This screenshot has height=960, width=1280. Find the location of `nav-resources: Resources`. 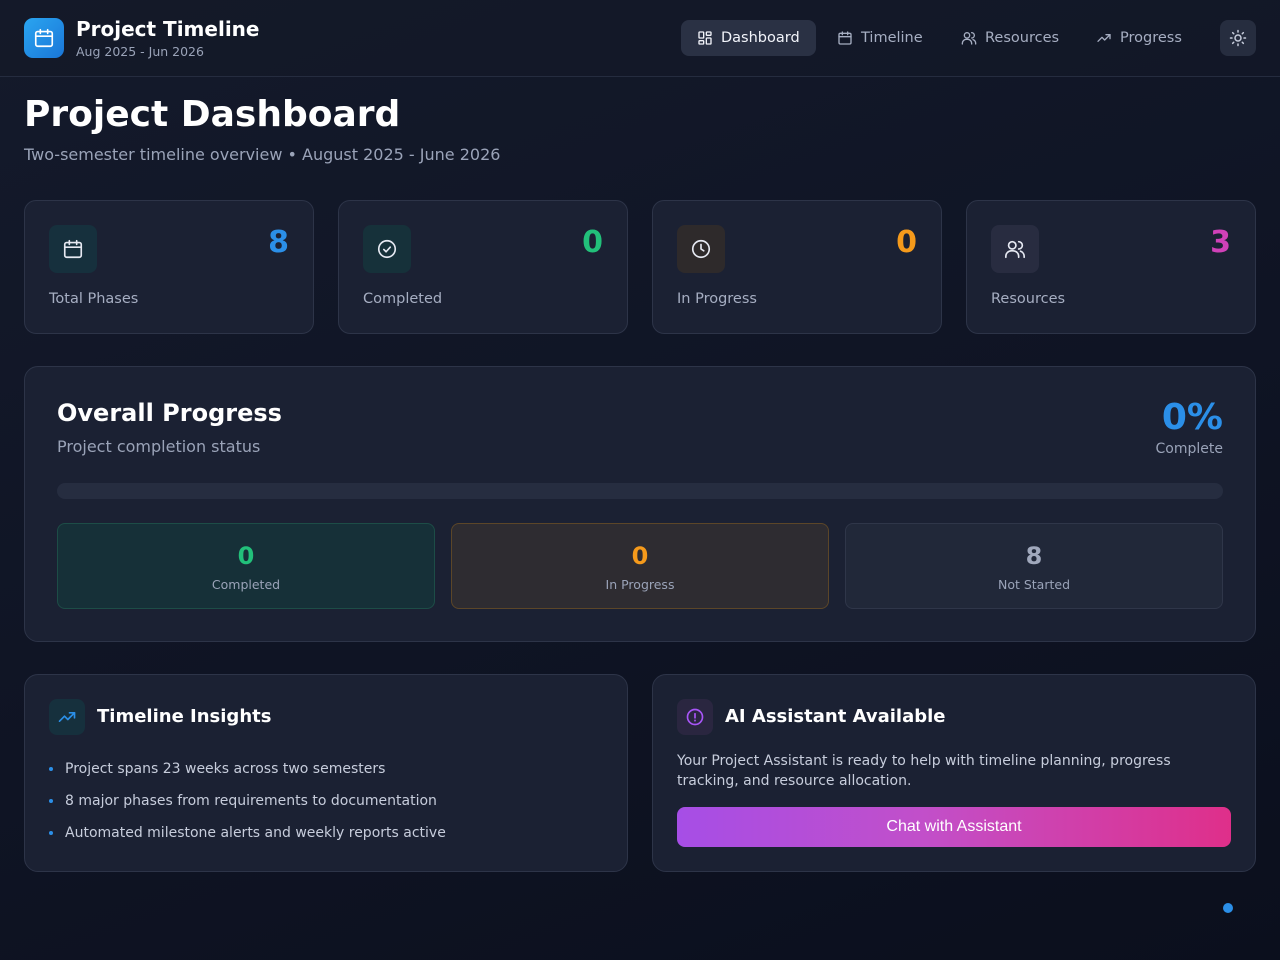

nav-resources: Resources is located at coordinates (1010, 38).